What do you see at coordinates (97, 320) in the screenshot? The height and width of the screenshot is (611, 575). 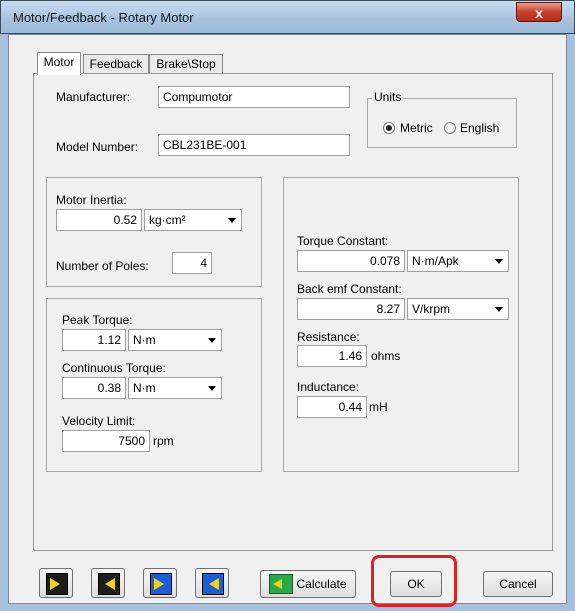 I see `peak-torque-label: Peak Torque:` at bounding box center [97, 320].